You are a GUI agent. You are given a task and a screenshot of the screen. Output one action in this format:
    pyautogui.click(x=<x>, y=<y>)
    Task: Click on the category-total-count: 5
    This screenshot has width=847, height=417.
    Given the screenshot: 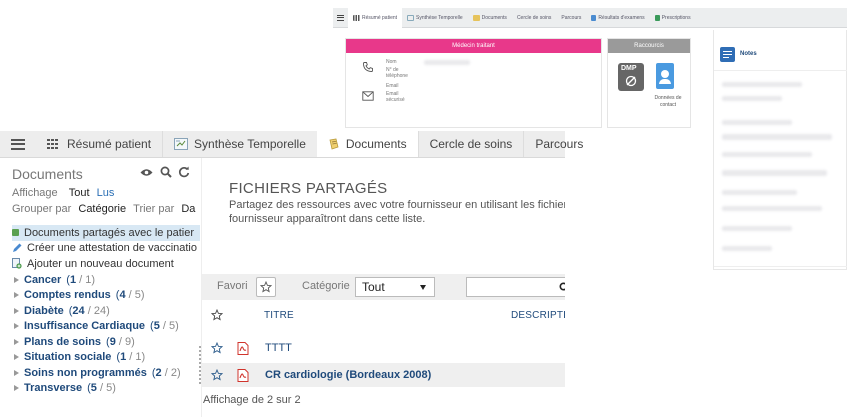 What is the action you would take?
    pyautogui.click(x=137, y=295)
    